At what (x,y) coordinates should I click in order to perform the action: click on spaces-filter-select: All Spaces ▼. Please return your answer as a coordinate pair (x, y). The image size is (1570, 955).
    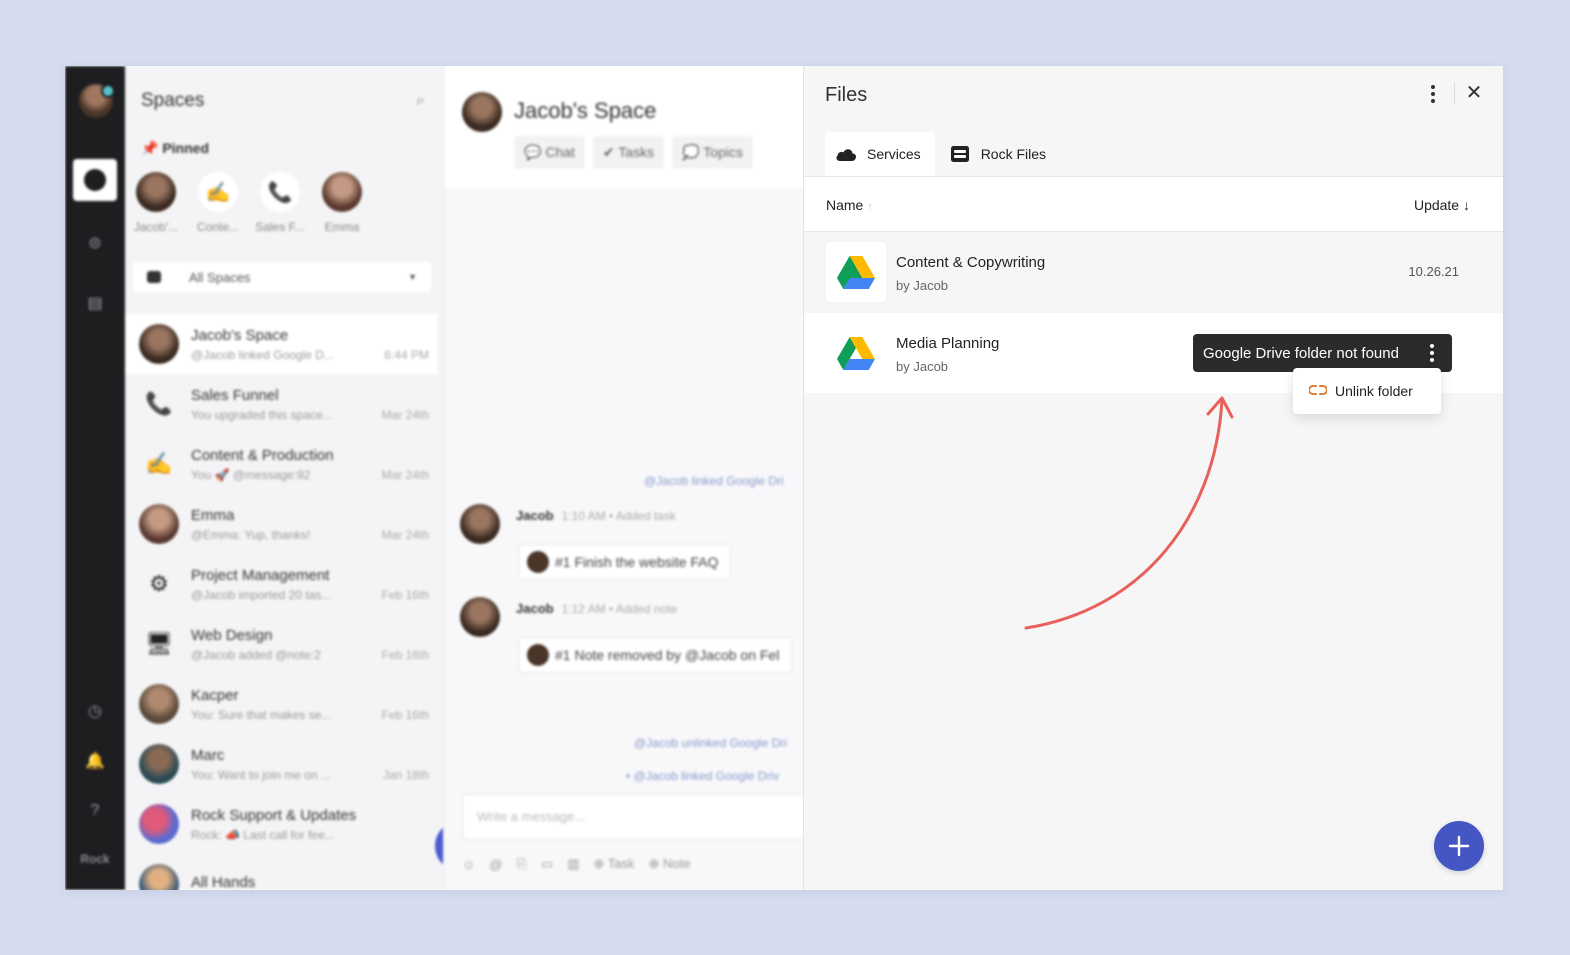
    Looking at the image, I should click on (282, 277).